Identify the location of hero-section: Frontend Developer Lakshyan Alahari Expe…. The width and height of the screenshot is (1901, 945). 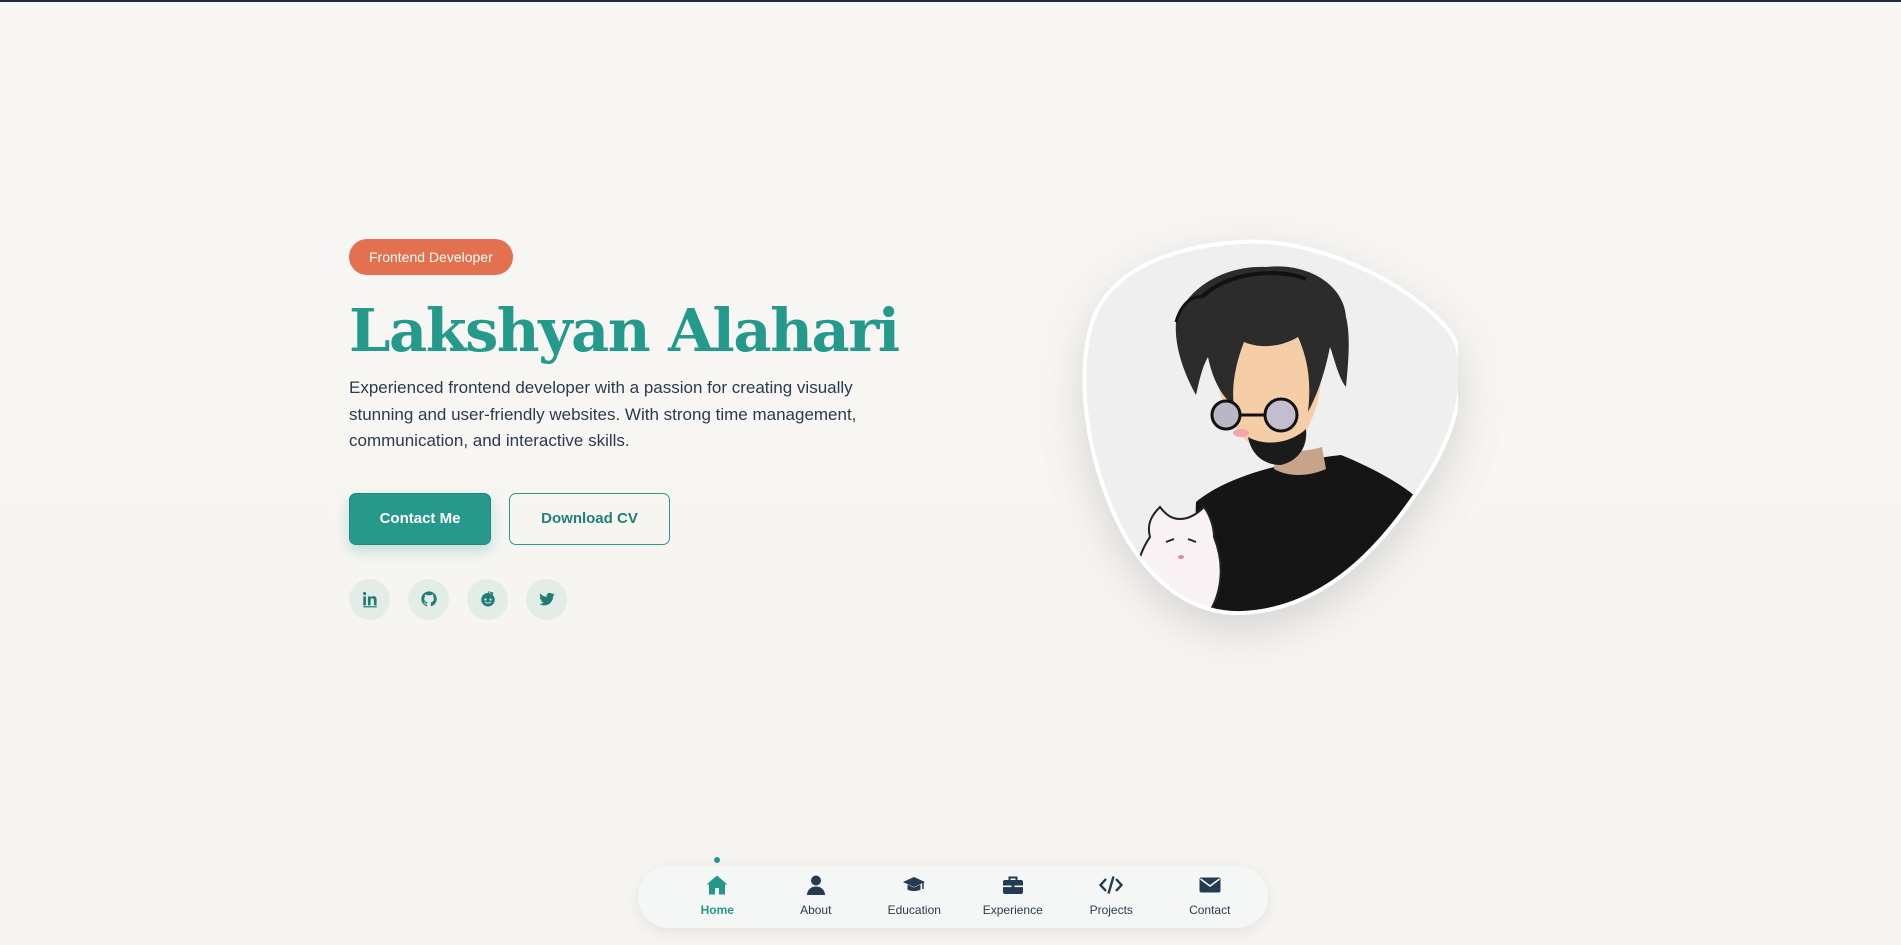
(629, 429).